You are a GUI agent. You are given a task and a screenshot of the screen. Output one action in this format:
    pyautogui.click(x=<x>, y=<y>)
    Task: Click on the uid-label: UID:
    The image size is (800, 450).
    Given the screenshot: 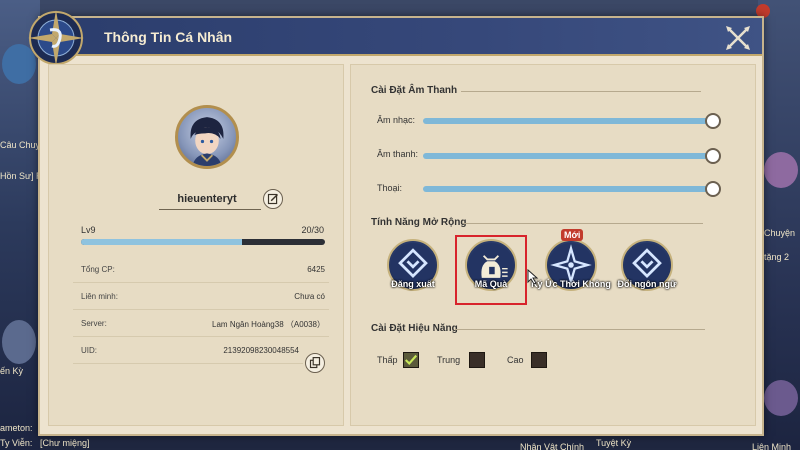 What is the action you would take?
    pyautogui.click(x=89, y=350)
    